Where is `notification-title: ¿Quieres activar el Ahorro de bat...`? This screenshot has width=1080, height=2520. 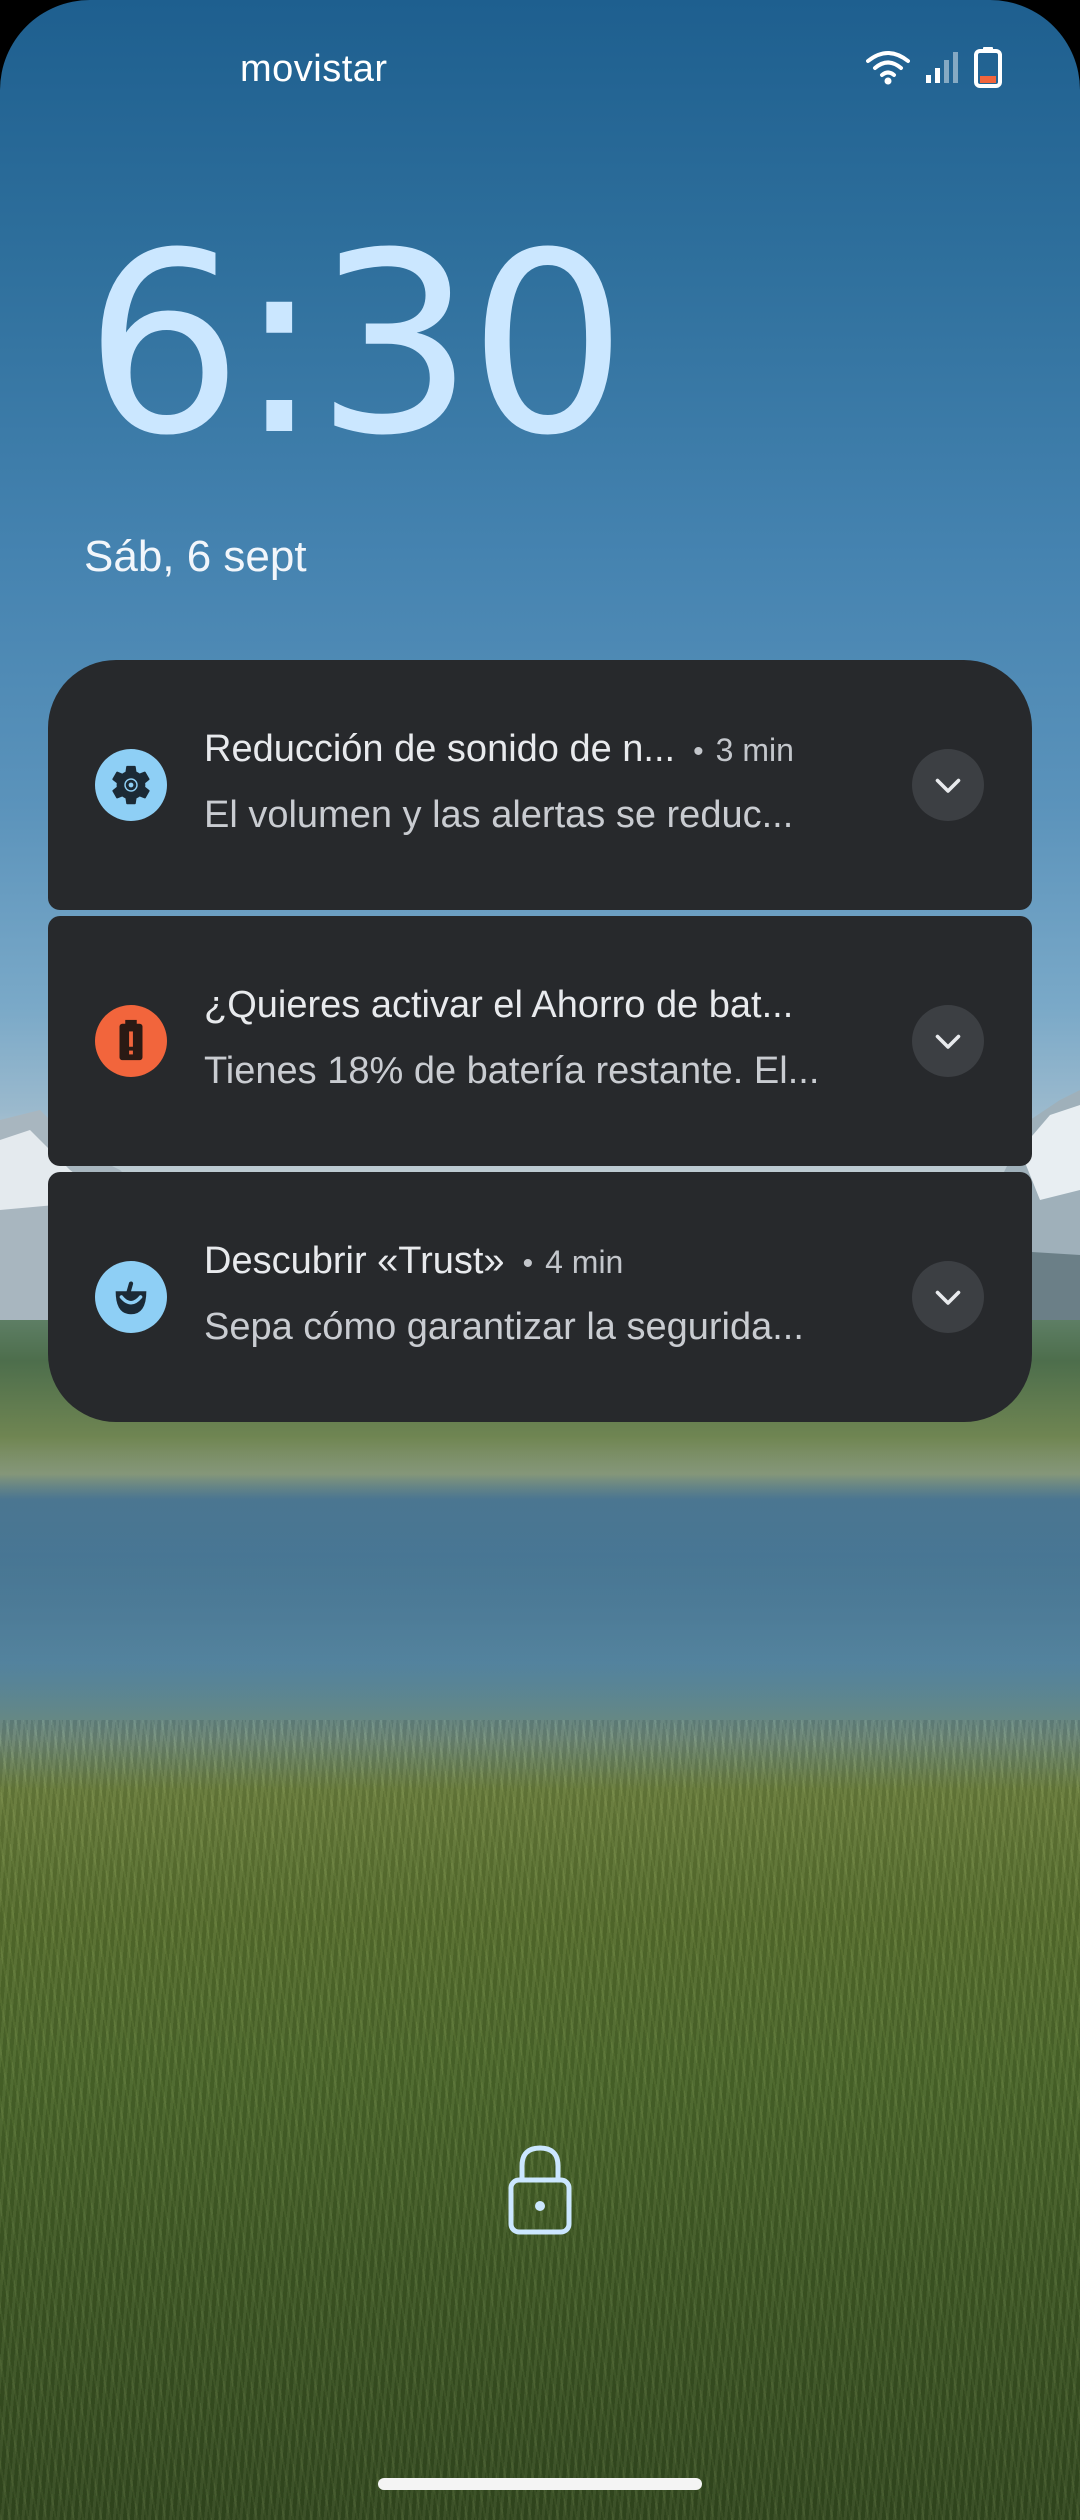
notification-title: ¿Quieres activar el Ahorro de bat... is located at coordinates (499, 1005).